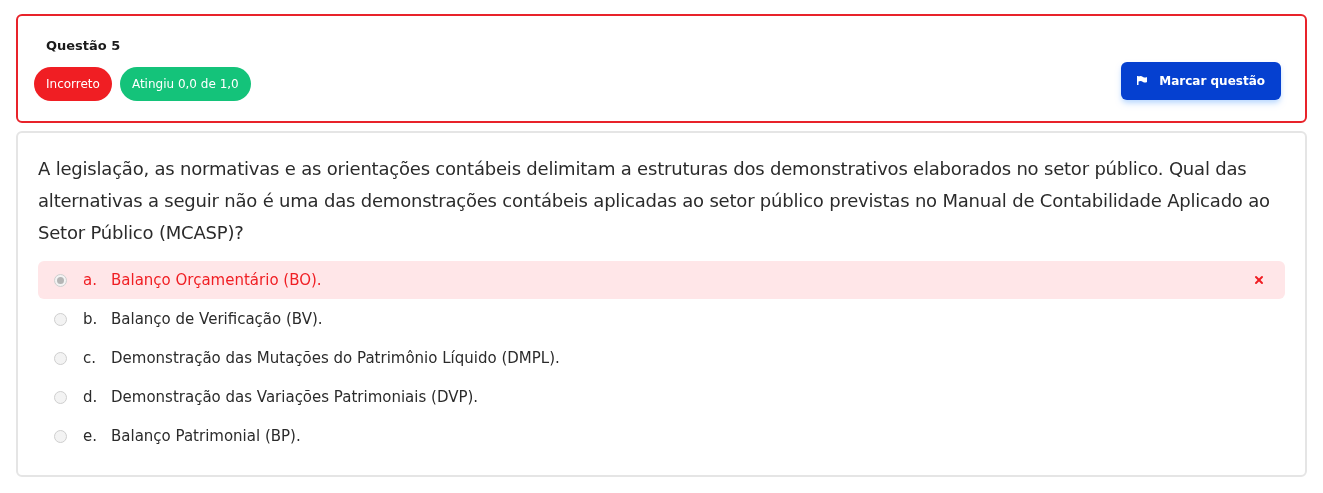 The width and height of the screenshot is (1323, 493). Describe the element at coordinates (295, 397) in the screenshot. I see `option-text: Demonstração das Variações Patrimoniais (DVP).` at that location.